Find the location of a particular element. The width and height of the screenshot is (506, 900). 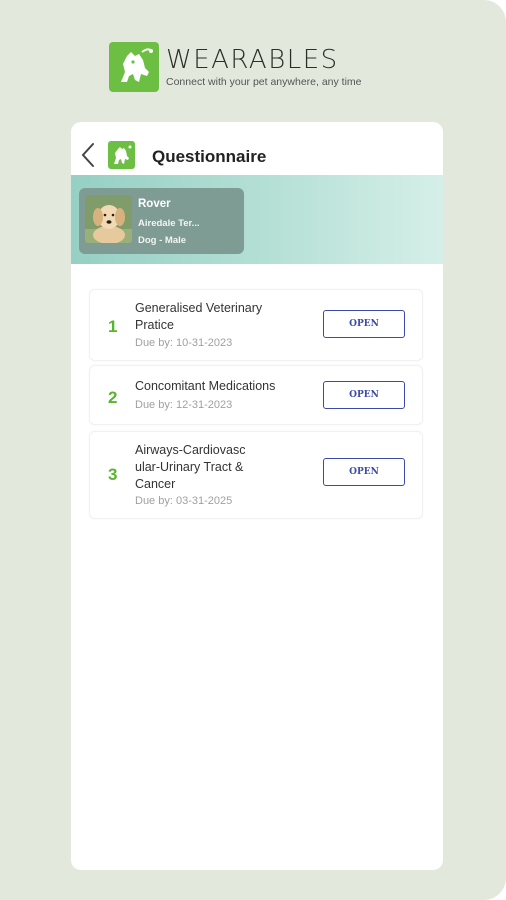

pet-profile-card: Rover Airedale Ter... Dog - Male is located at coordinates (161, 221).